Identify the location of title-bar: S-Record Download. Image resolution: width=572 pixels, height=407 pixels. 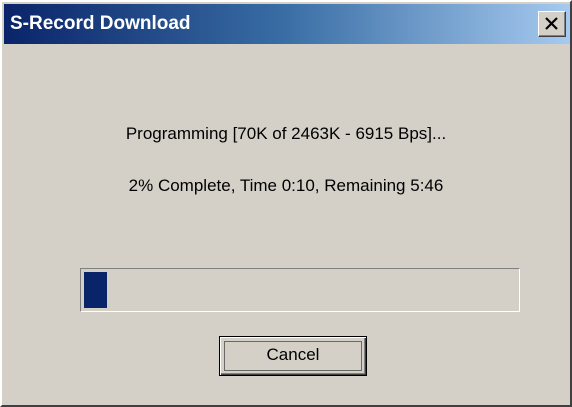
(287, 24).